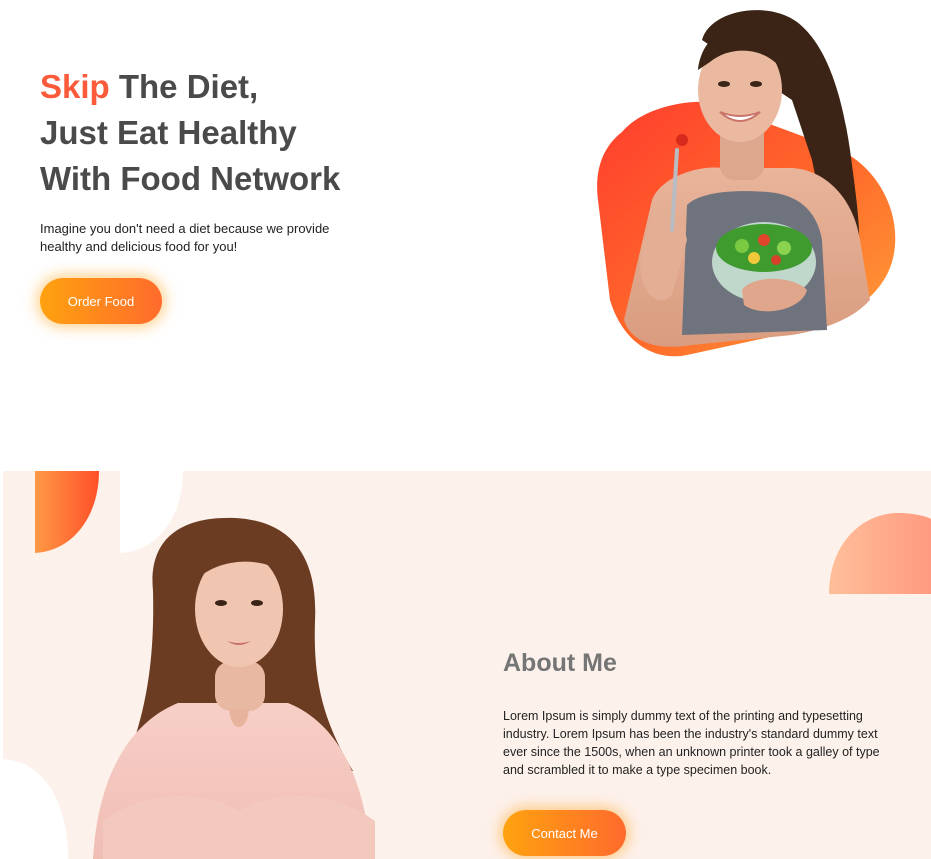  Describe the element at coordinates (67, 512) in the screenshot. I see `about-orange-quarter-shape` at that location.